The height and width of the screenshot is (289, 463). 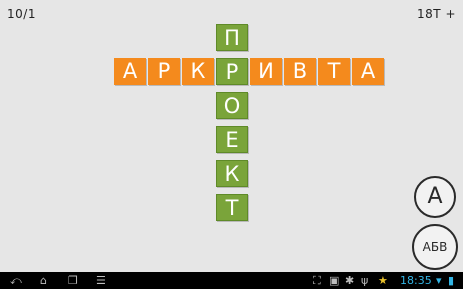 What do you see at coordinates (43, 280) in the screenshot?
I see `home-icon: ⌂` at bounding box center [43, 280].